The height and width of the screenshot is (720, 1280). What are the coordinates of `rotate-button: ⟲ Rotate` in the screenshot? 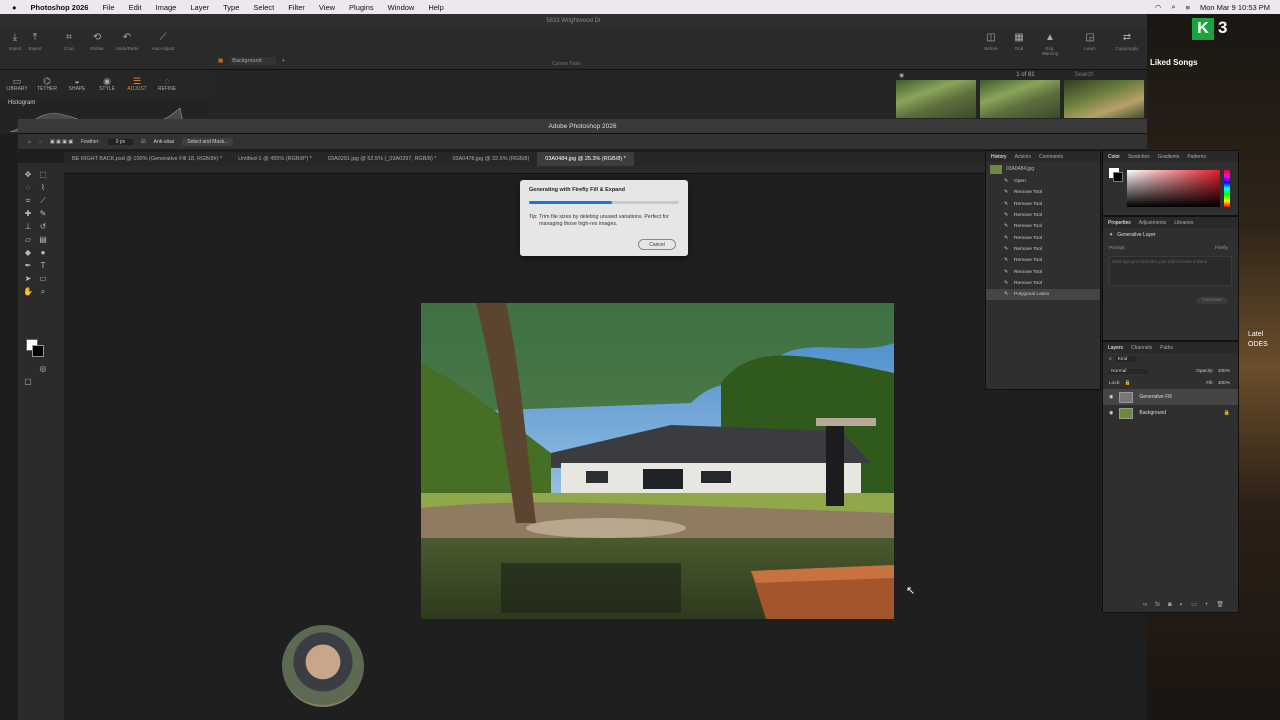 It's located at (97, 41).